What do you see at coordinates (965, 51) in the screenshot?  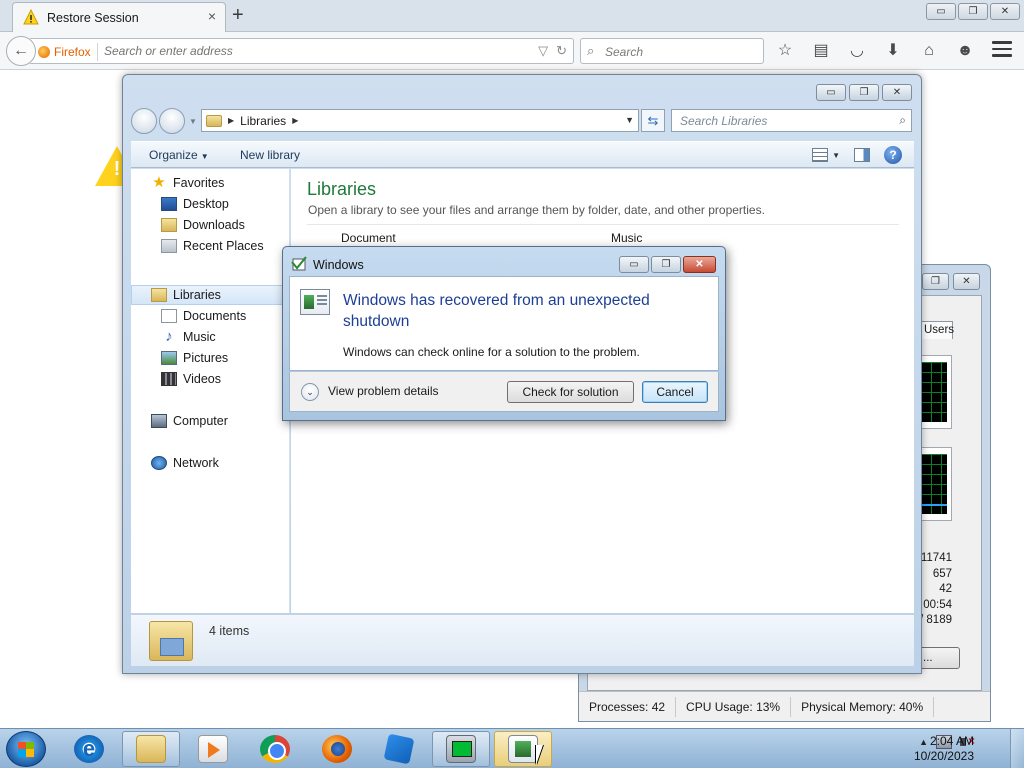 I see `chat-icon: ☻` at bounding box center [965, 51].